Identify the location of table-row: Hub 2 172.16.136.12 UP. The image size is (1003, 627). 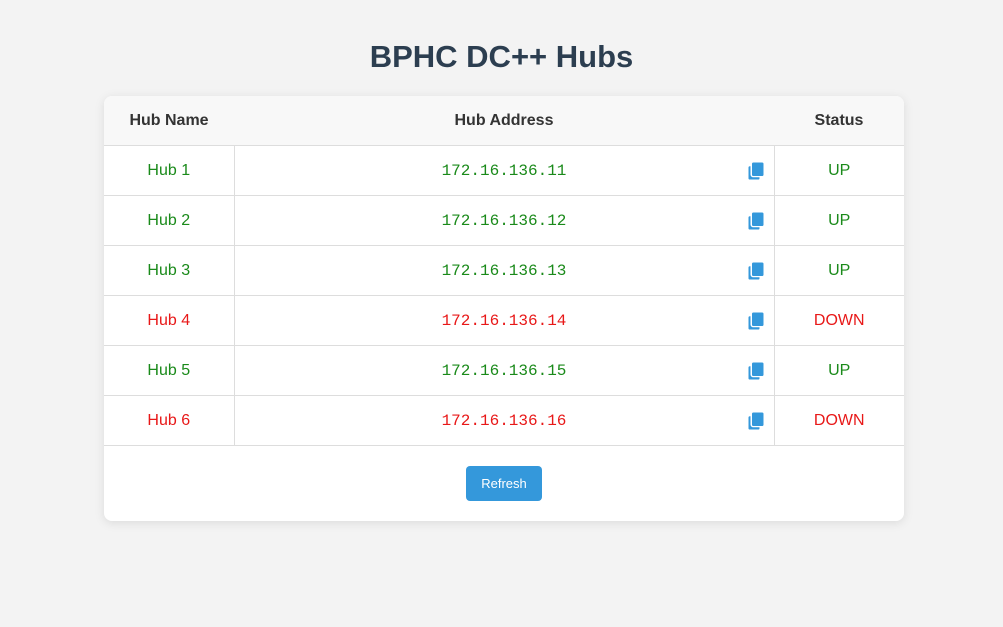
(504, 220).